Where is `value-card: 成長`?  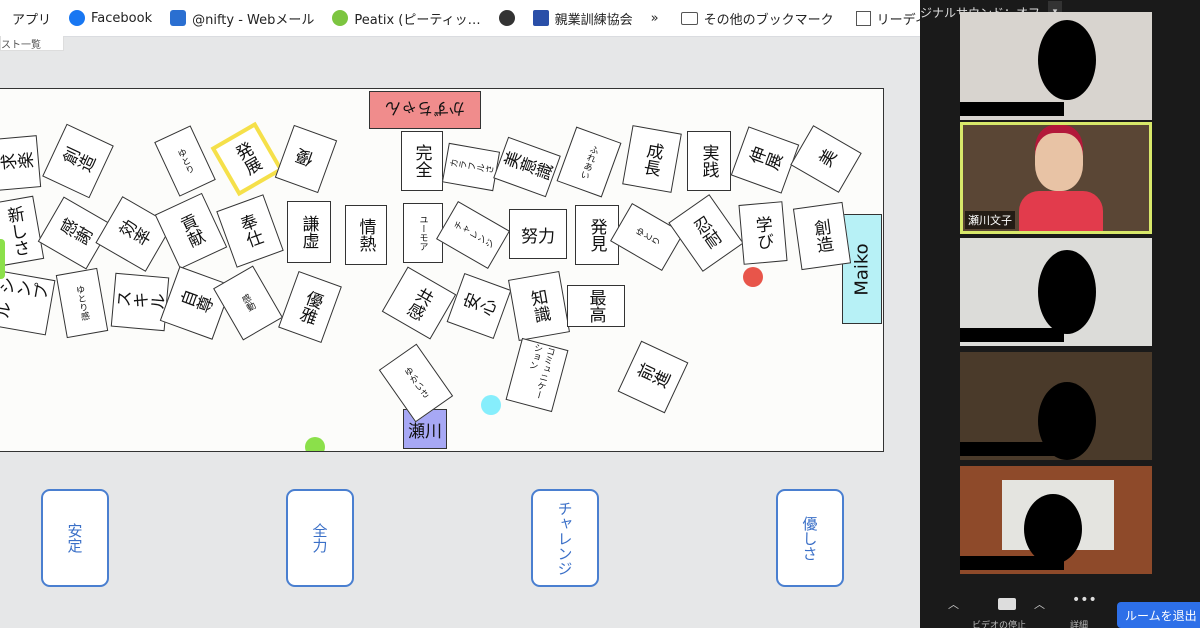 value-card: 成長 is located at coordinates (652, 159).